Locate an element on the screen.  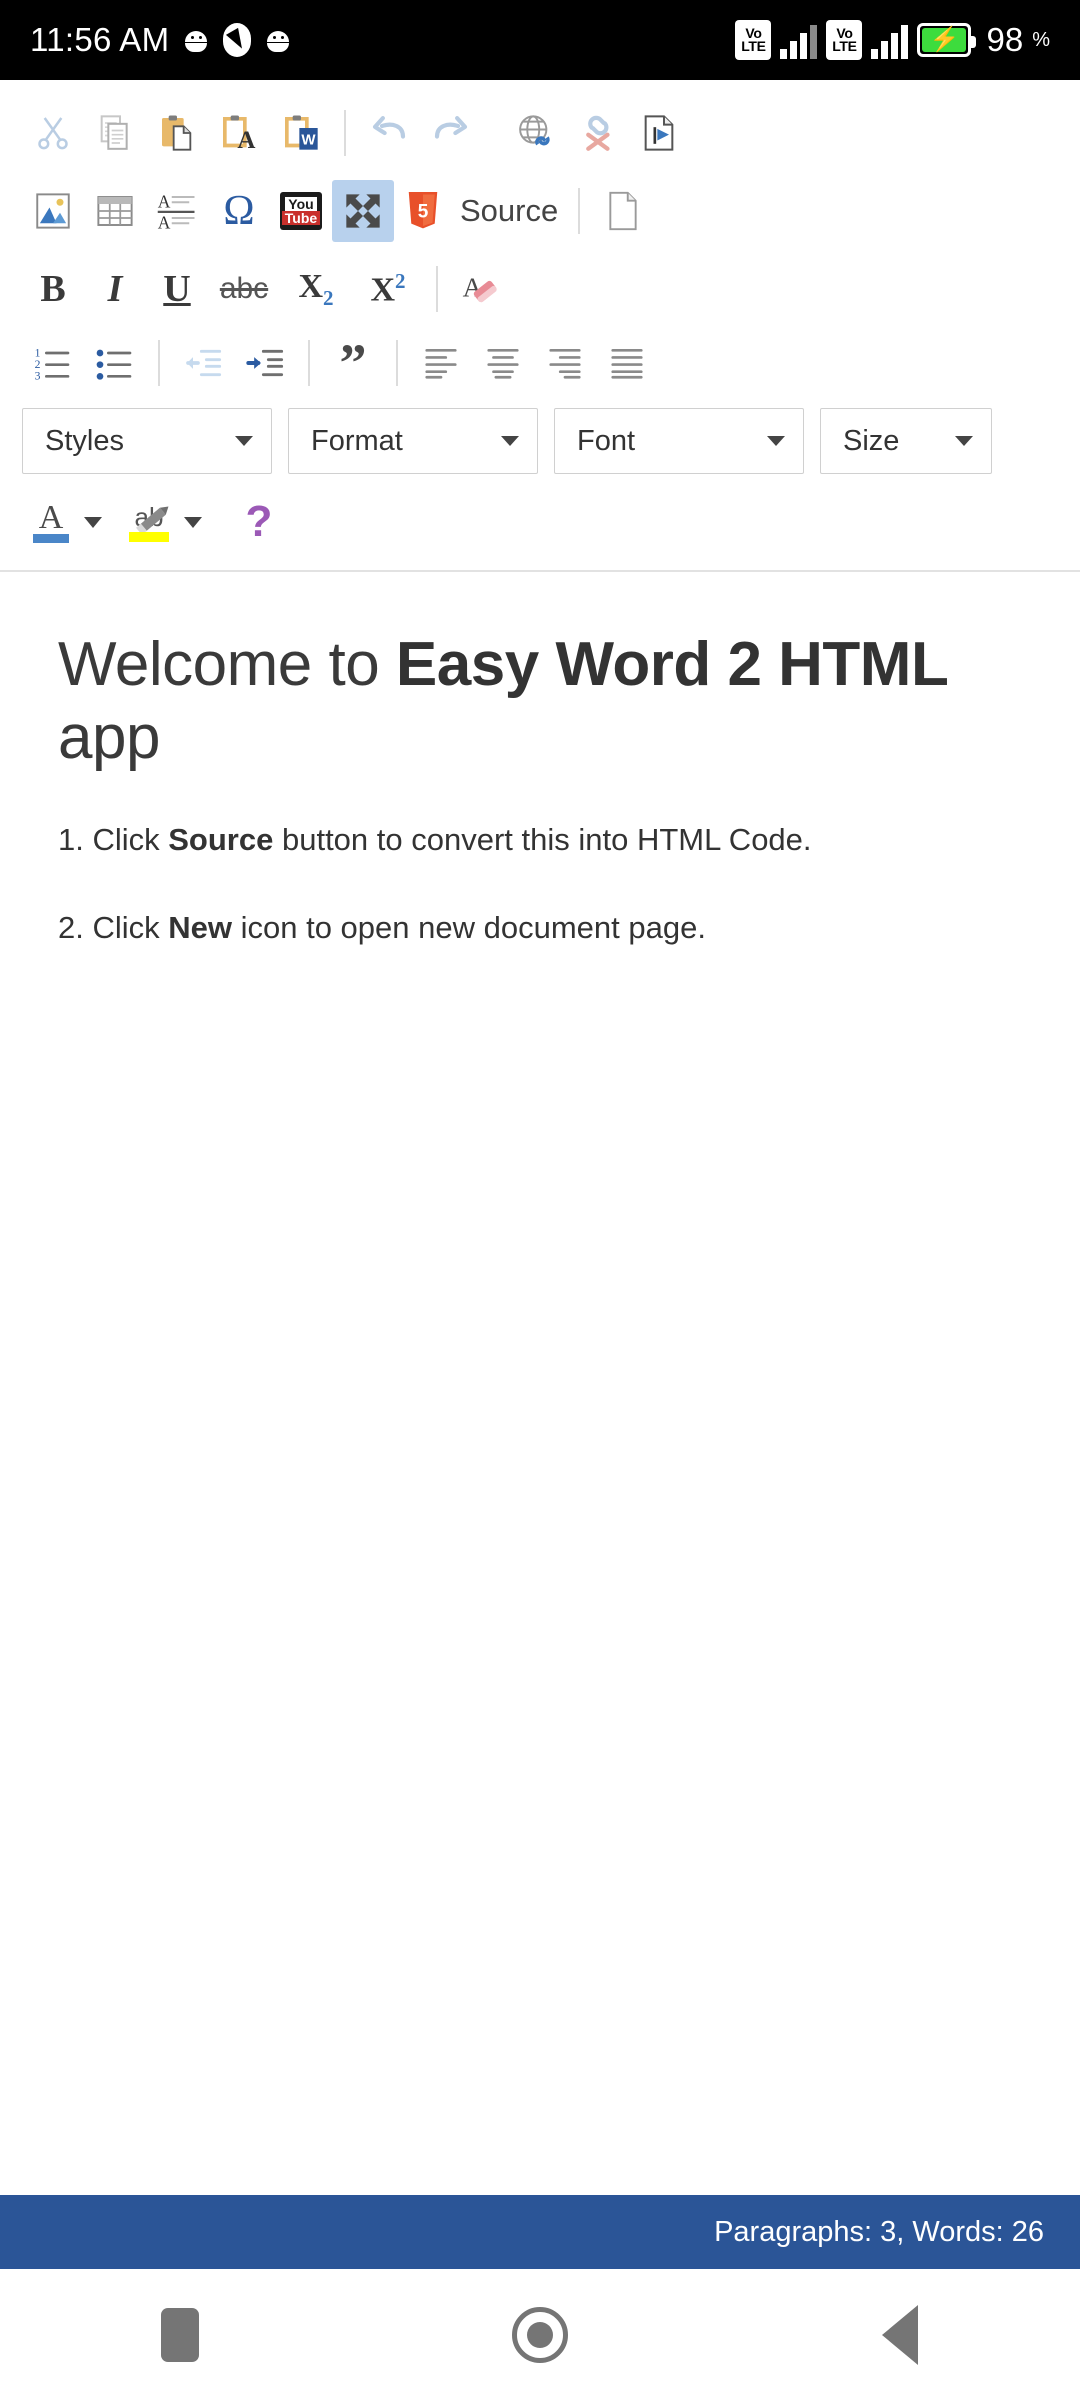
svg-text: 3 is located at coordinates (38, 376).